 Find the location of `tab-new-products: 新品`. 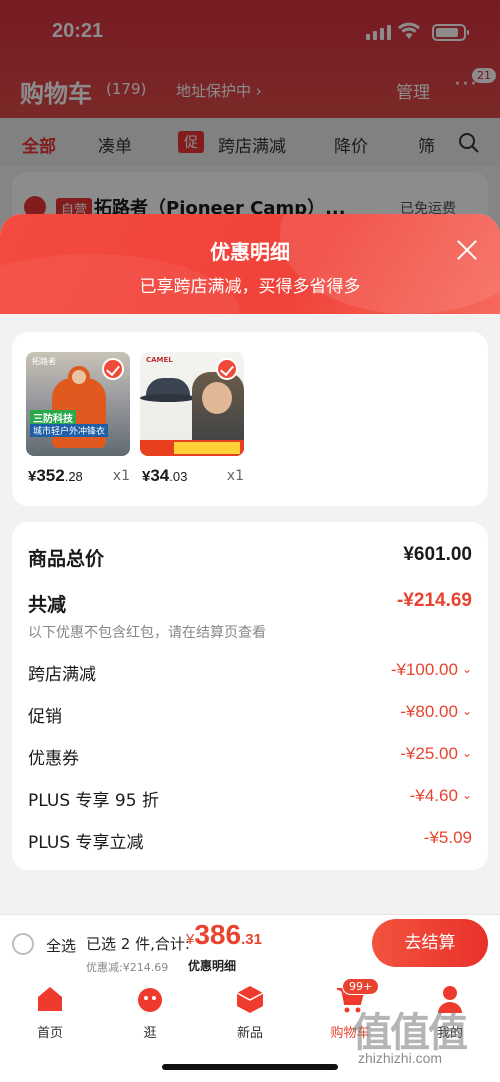

tab-new-products: 新品 is located at coordinates (250, 1012).